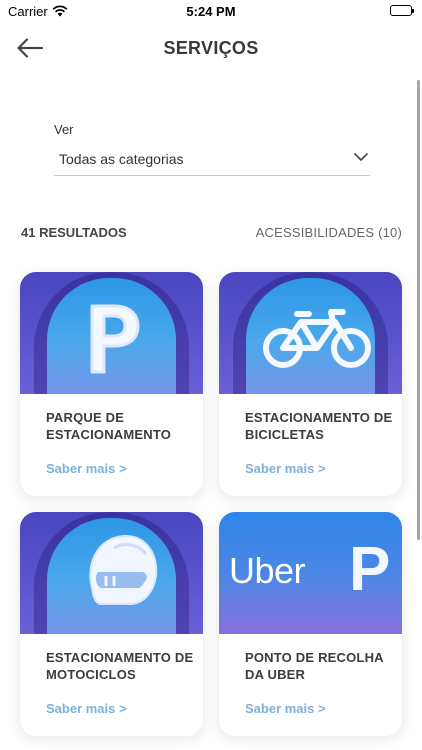 Image resolution: width=422 pixels, height=750 pixels. What do you see at coordinates (109, 426) in the screenshot?
I see `card-title: PARQUE DE ESTACIONAMENTO` at bounding box center [109, 426].